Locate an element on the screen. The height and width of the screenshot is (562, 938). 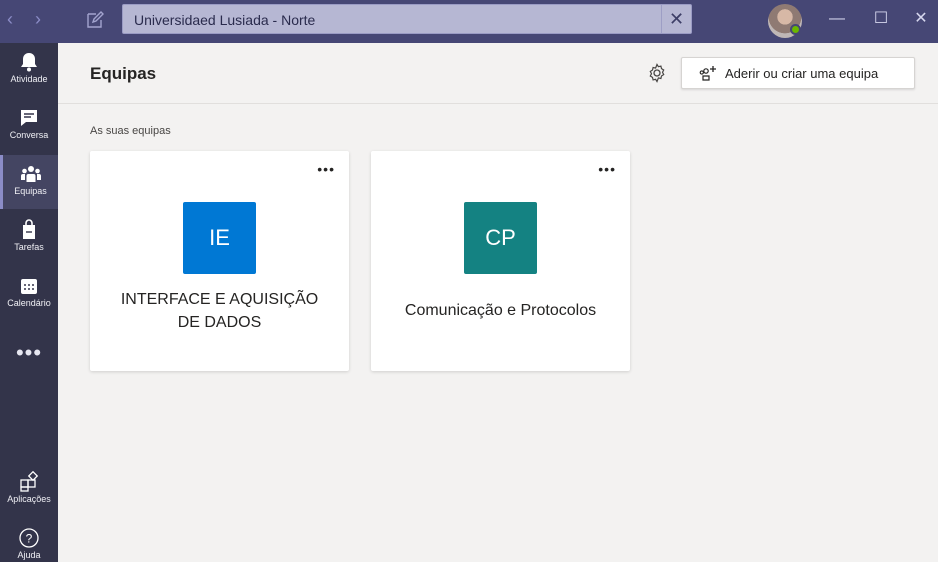
team-avatar: IE is located at coordinates (219, 238).